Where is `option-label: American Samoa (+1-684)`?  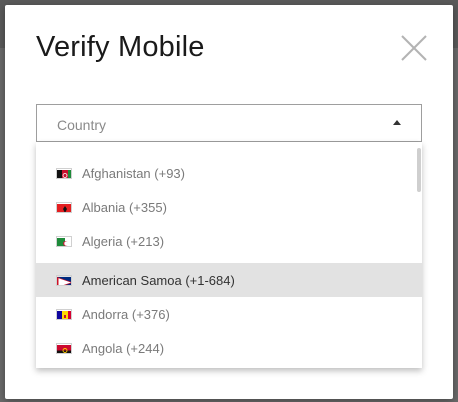 option-label: American Samoa (+1-684) is located at coordinates (158, 280).